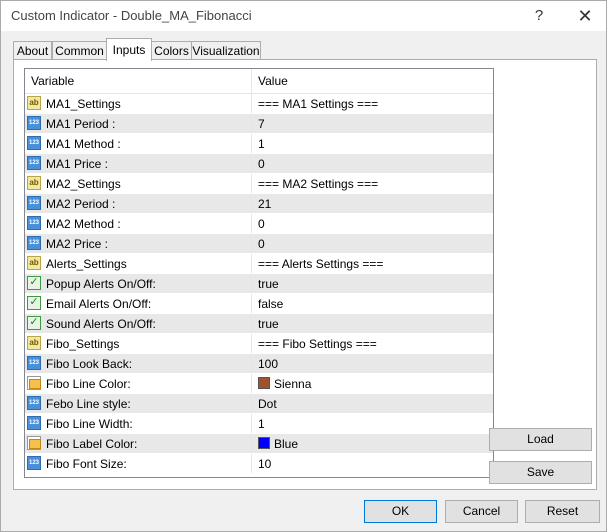  I want to click on table-row: 123 Fibo Font Size: 10, so click(259, 464).